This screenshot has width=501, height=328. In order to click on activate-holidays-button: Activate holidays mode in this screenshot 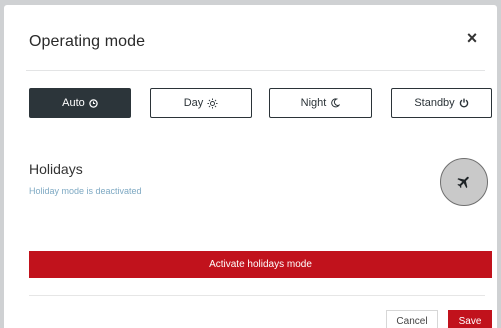, I will do `click(260, 264)`.